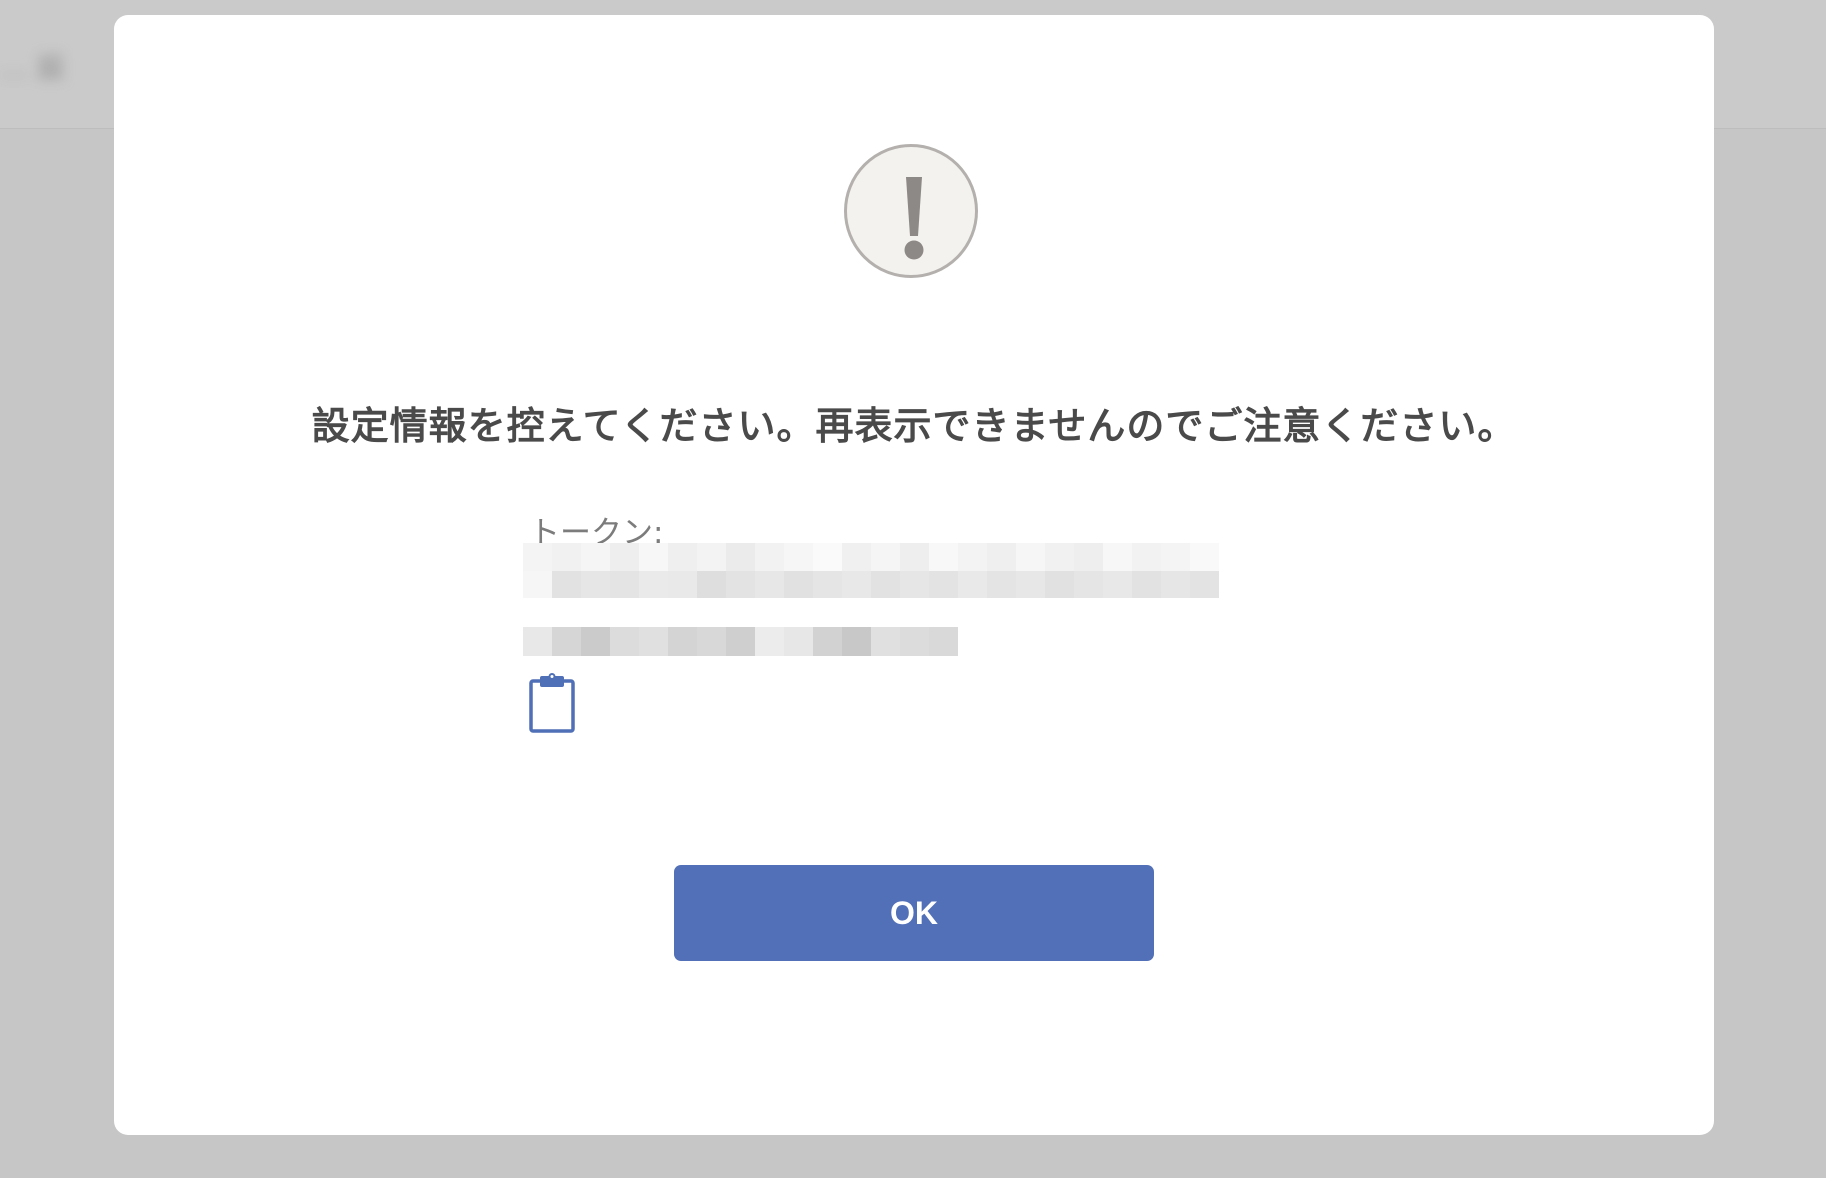 Image resolution: width=1826 pixels, height=1178 pixels. I want to click on clipboard-icon, so click(552, 703).